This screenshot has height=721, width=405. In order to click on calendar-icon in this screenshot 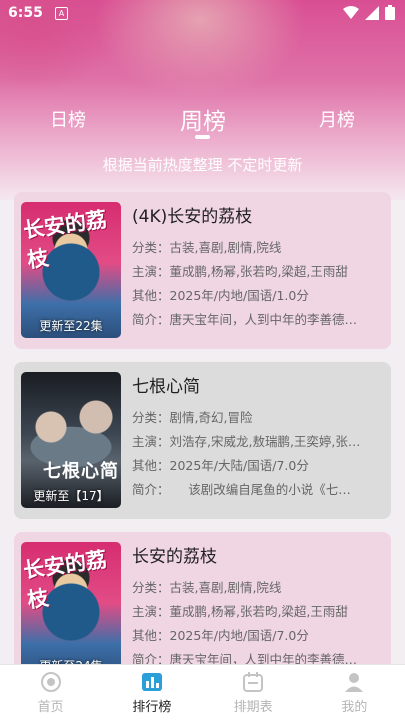, I will do `click(253, 682)`.